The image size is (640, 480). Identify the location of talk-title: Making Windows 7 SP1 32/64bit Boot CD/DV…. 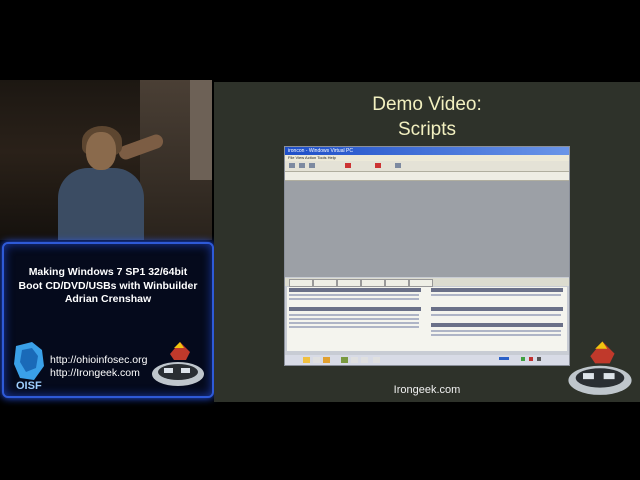
(108, 286).